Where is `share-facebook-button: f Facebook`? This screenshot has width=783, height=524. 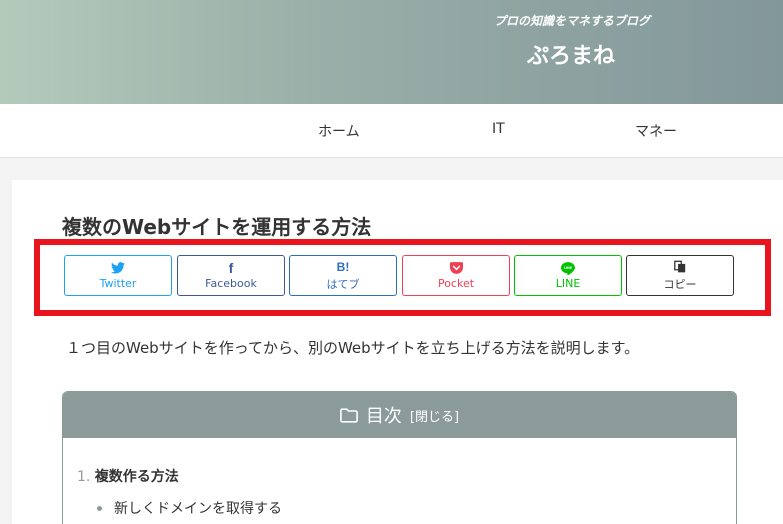
share-facebook-button: f Facebook is located at coordinates (231, 275).